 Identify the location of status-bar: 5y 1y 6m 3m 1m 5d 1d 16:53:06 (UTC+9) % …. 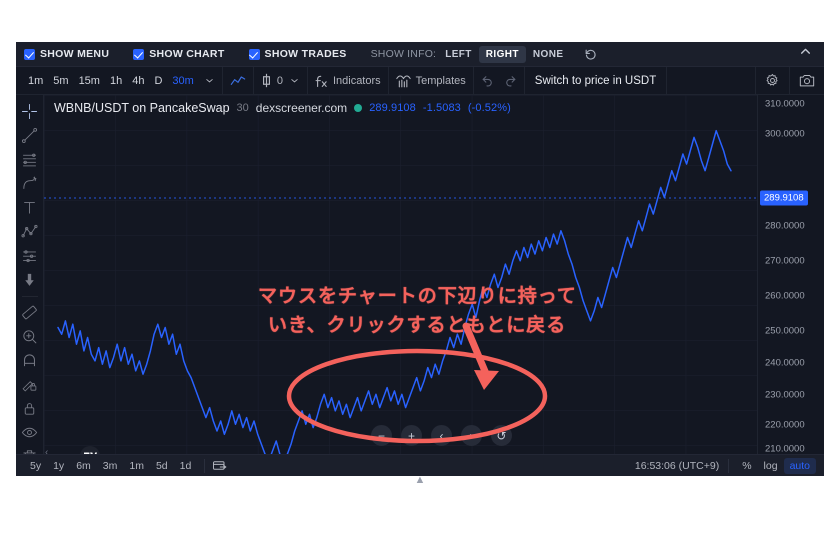
(420, 465).